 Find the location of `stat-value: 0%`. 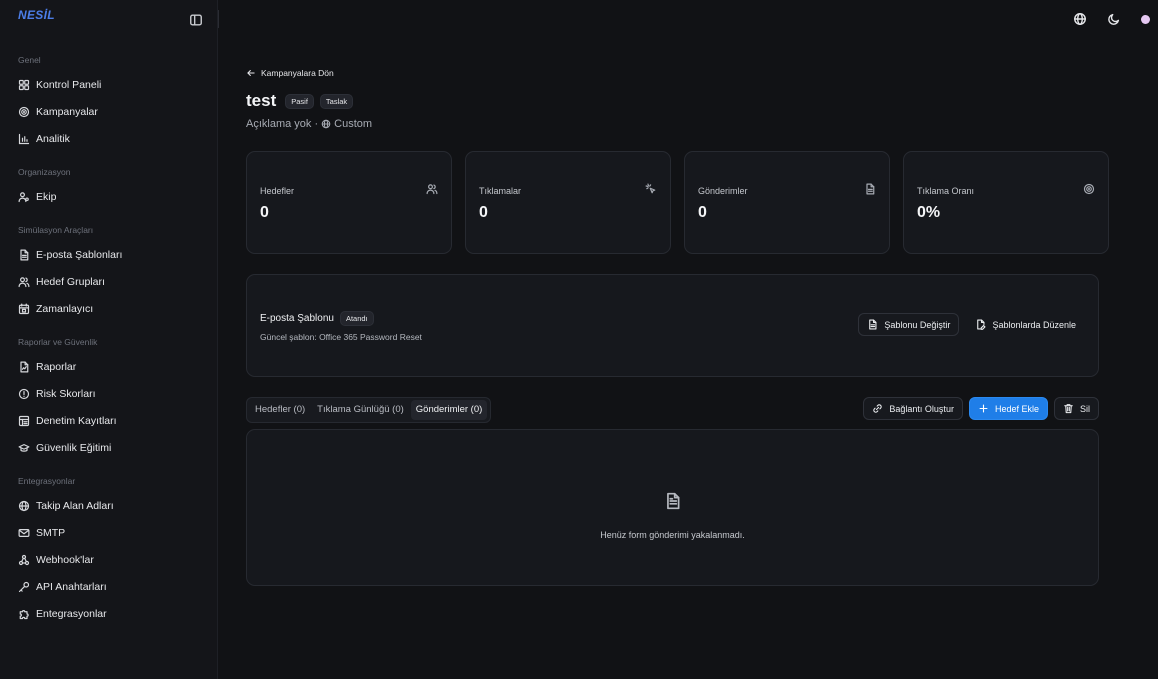

stat-value: 0% is located at coordinates (929, 212).